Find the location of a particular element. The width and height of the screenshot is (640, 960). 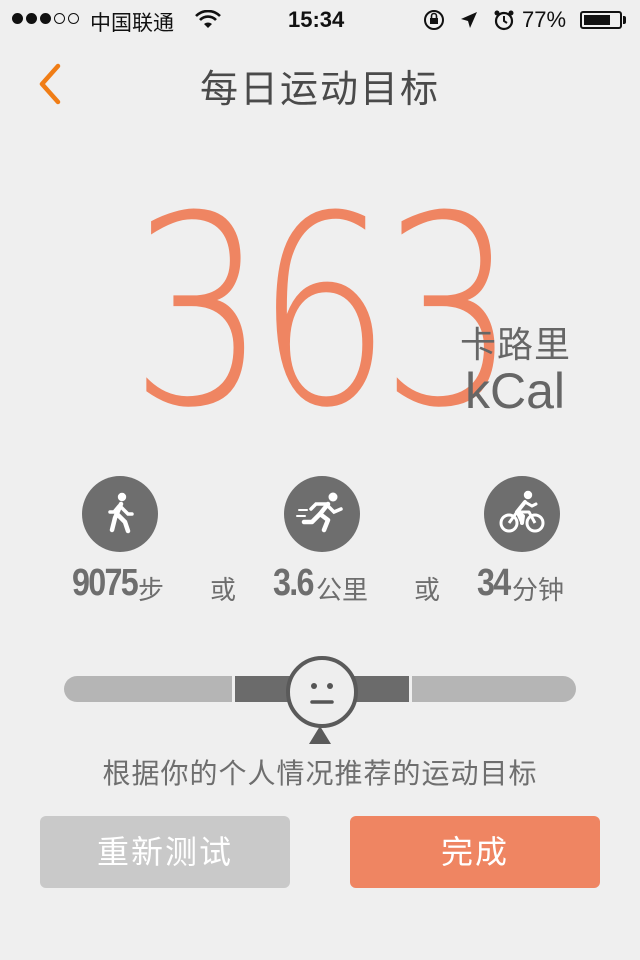

walking-icon is located at coordinates (120, 514).